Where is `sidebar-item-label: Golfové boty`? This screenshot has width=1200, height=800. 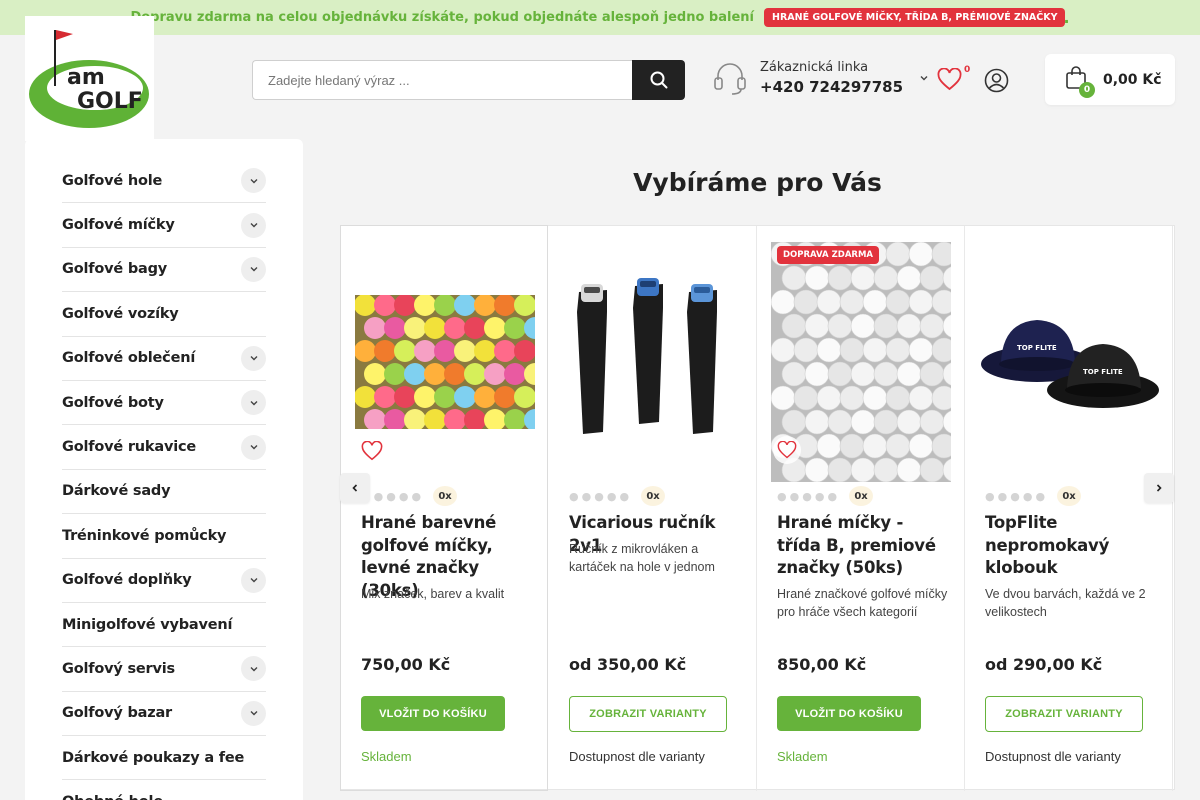
sidebar-item-label: Golfové boty is located at coordinates (113, 402).